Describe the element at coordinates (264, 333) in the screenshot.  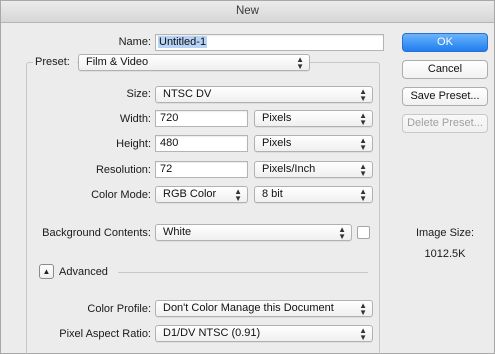
I see `pixel-aspect-select: D1/DV NTSC (0.91) ▲ ▼` at that location.